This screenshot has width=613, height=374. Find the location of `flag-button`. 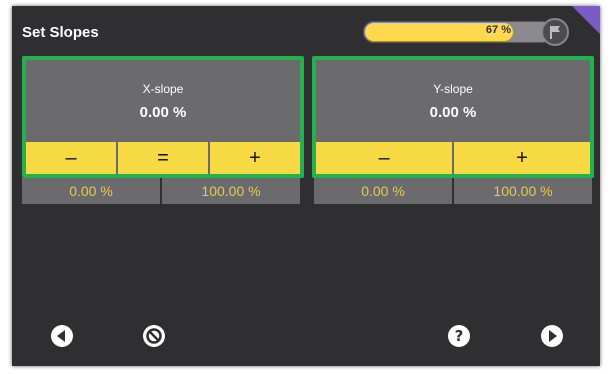

flag-button is located at coordinates (555, 32).